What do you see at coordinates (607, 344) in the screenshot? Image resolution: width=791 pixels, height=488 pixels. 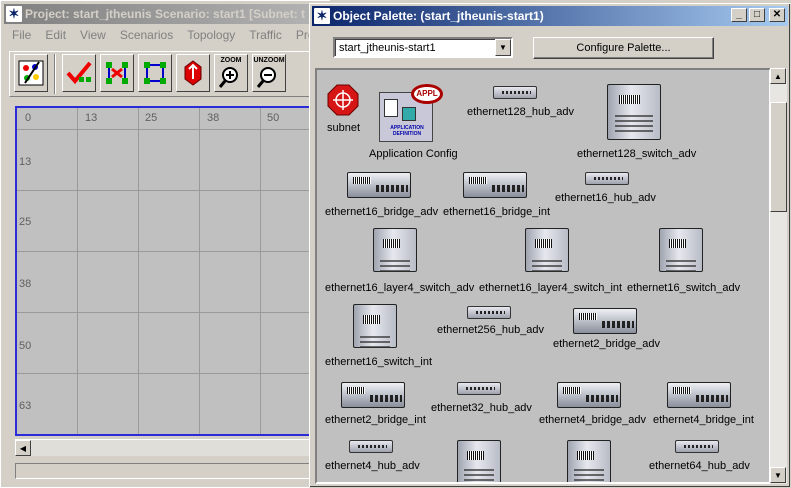 I see `object-label: ethernet2_bridge_adv` at bounding box center [607, 344].